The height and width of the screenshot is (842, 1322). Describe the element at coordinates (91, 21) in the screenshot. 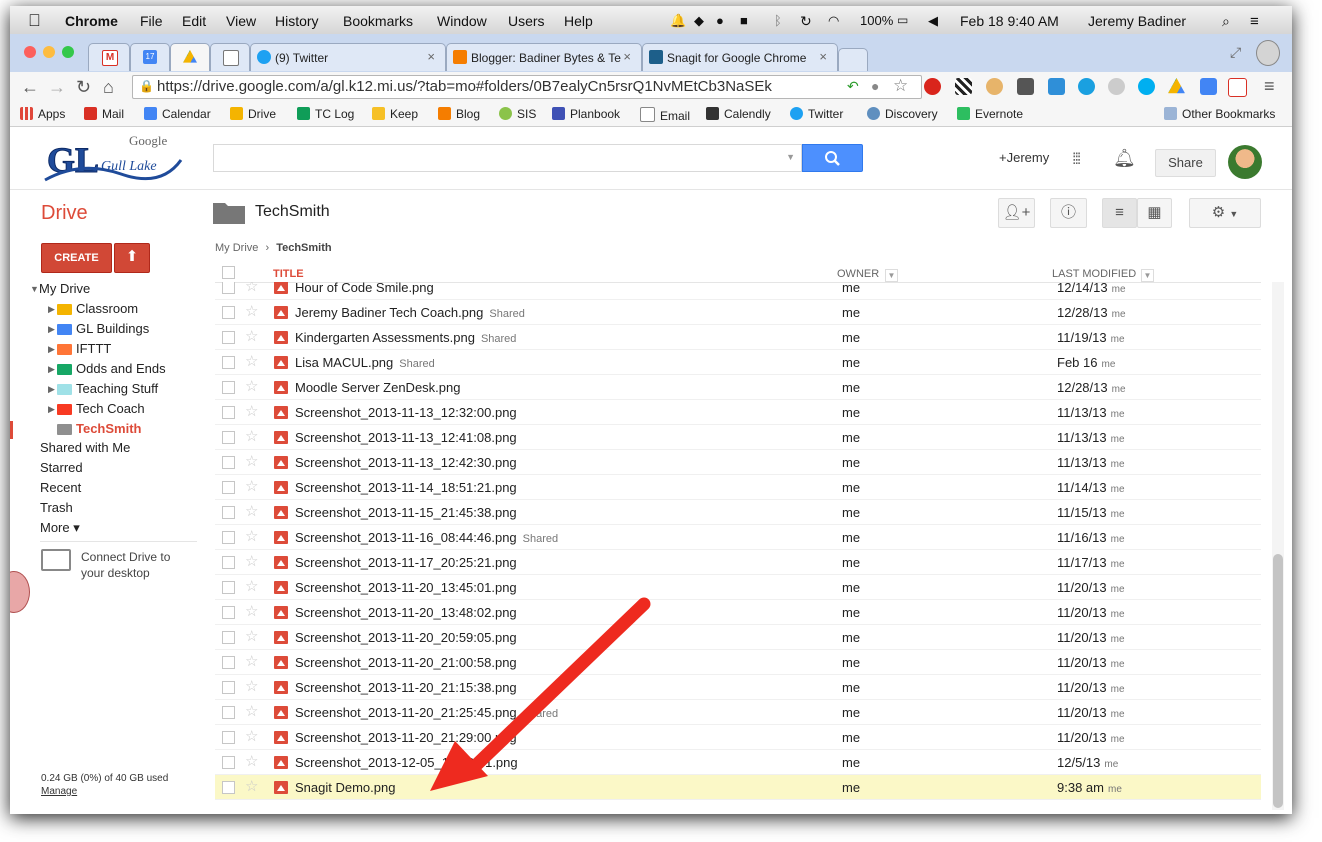

I see `app-menu: Chrome` at that location.